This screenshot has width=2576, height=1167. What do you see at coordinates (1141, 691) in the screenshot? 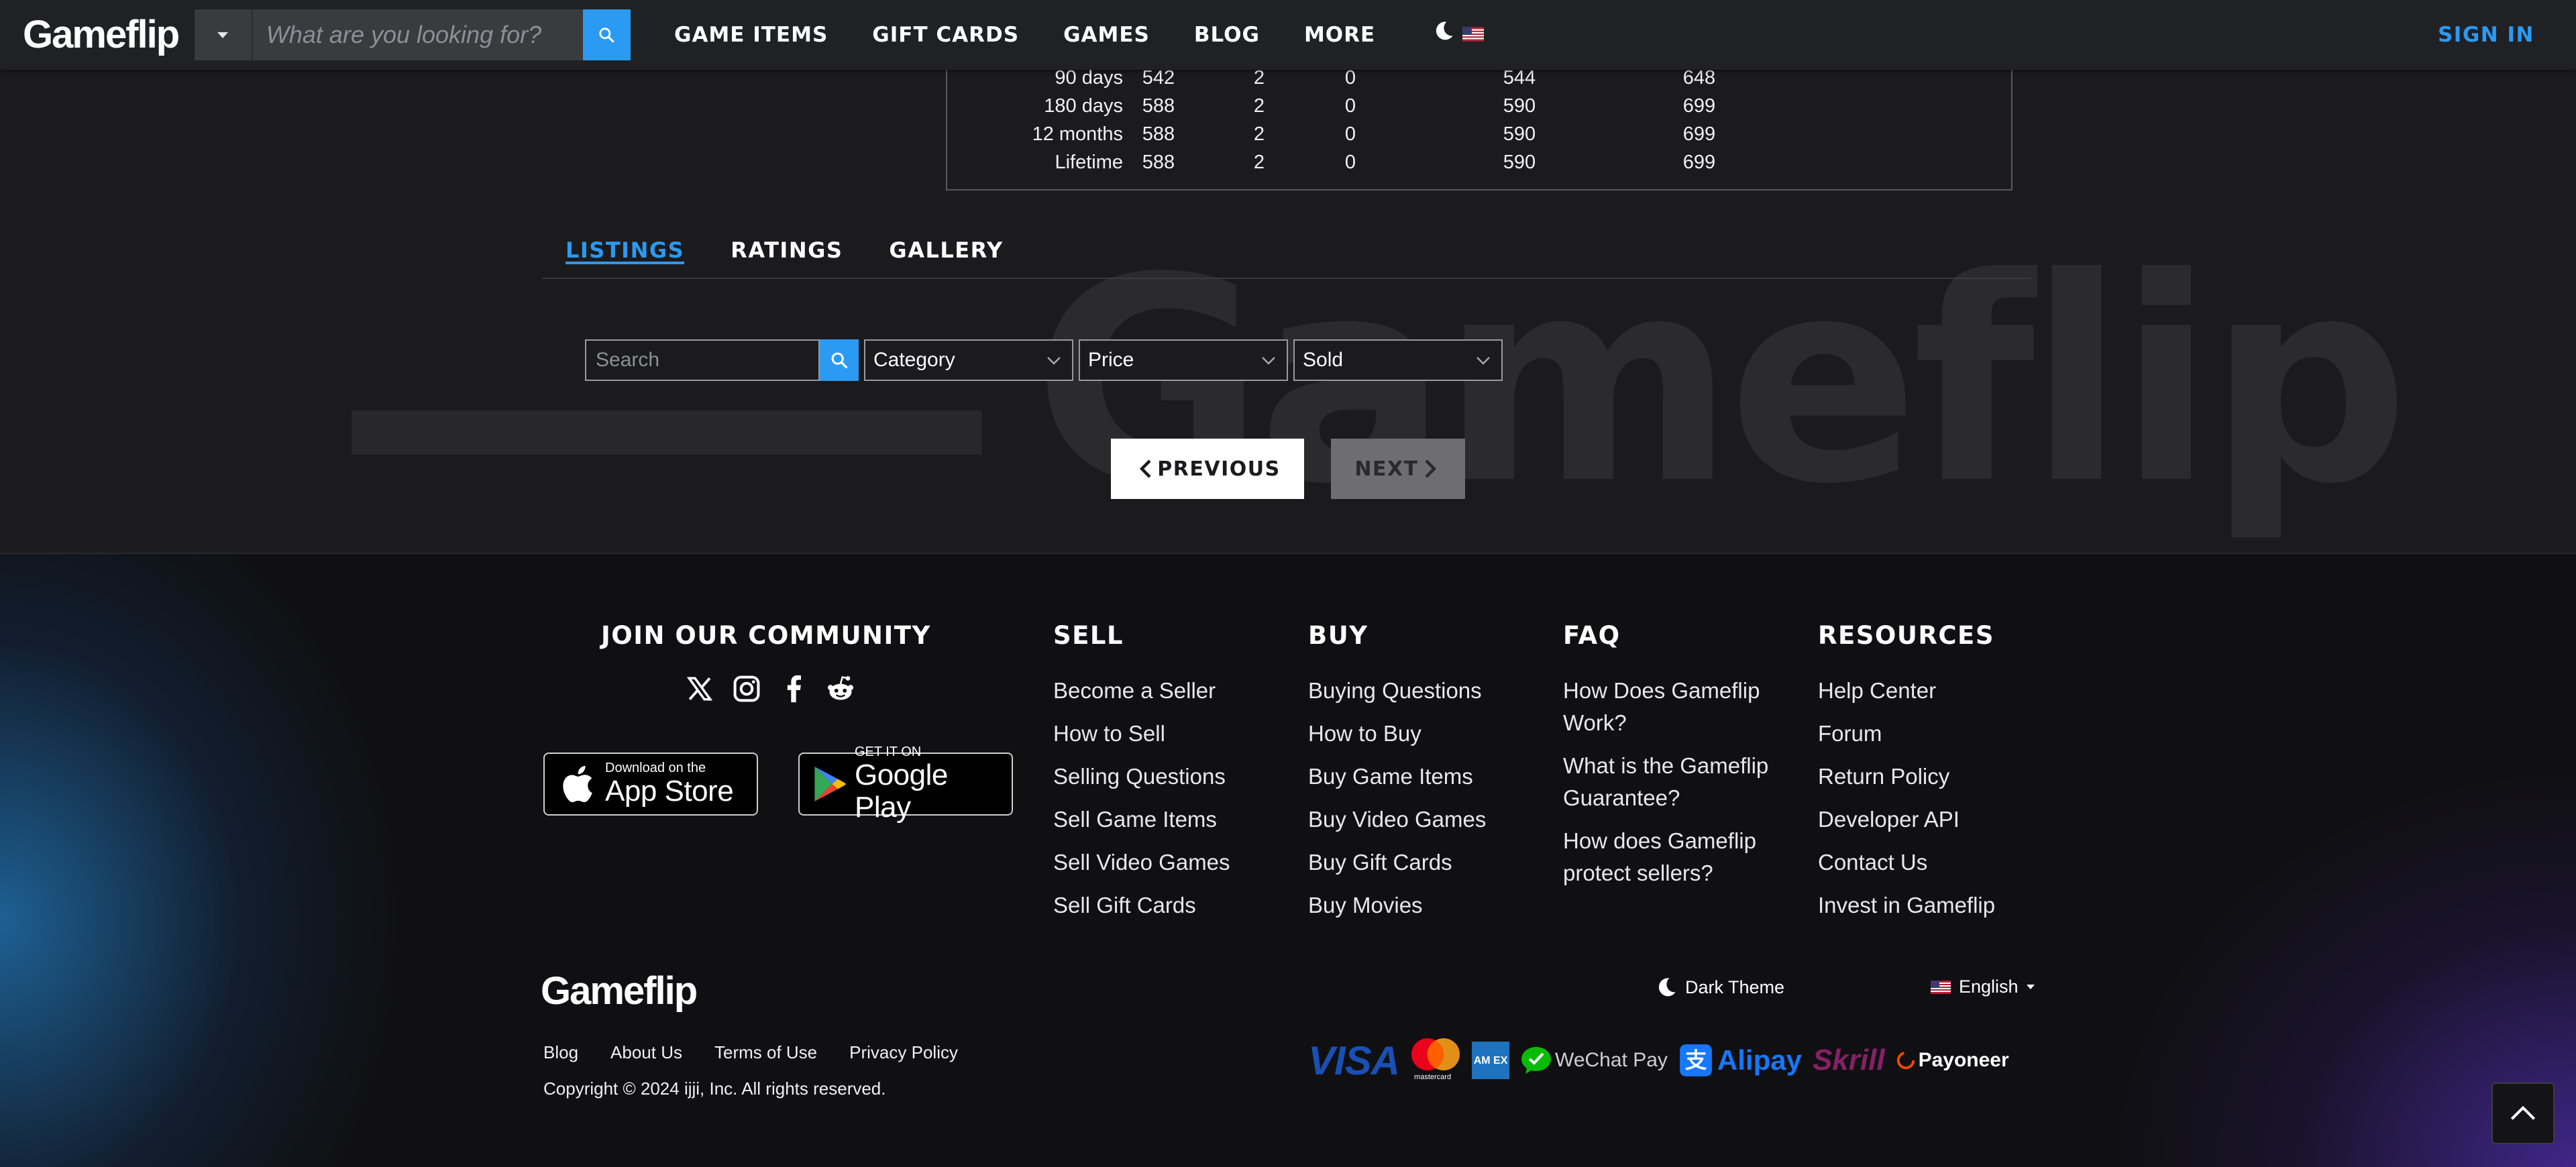
I see `footer-link: Become a Seller` at bounding box center [1141, 691].